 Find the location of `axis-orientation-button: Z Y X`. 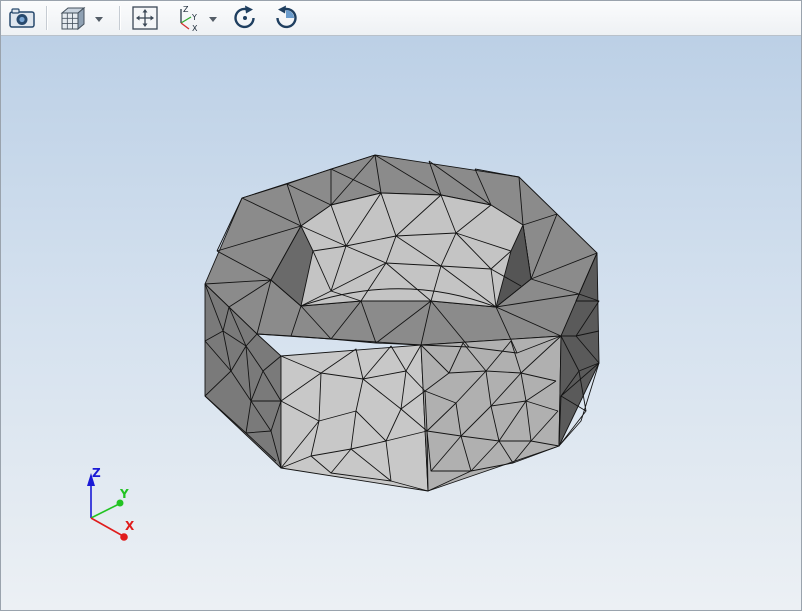

axis-orientation-button: Z Y X is located at coordinates (197, 18).